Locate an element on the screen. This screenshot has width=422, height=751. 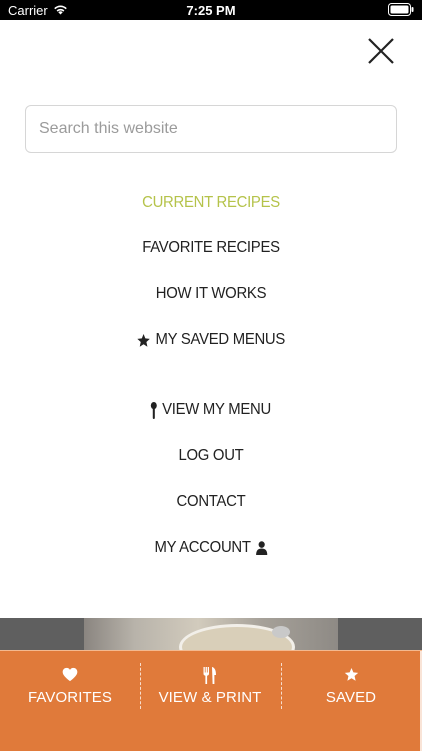
menu-item-my-account: MY ACCOUNT is located at coordinates (211, 548).